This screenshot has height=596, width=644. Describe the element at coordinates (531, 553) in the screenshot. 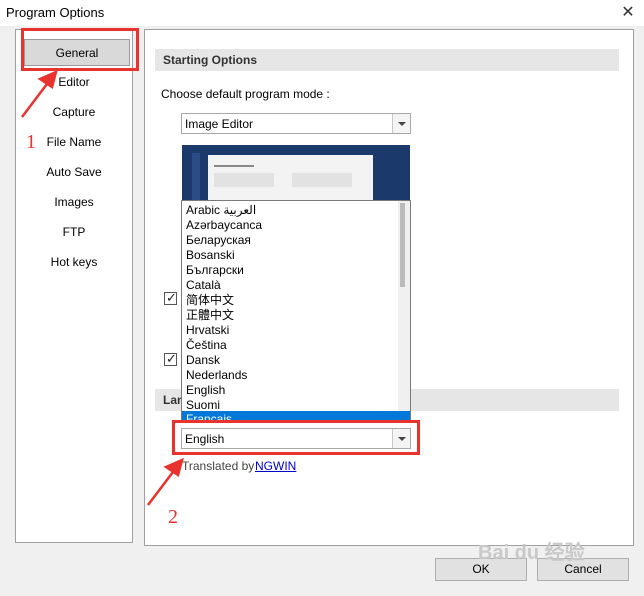

I see `watermark-logo: Bai du 经验` at that location.